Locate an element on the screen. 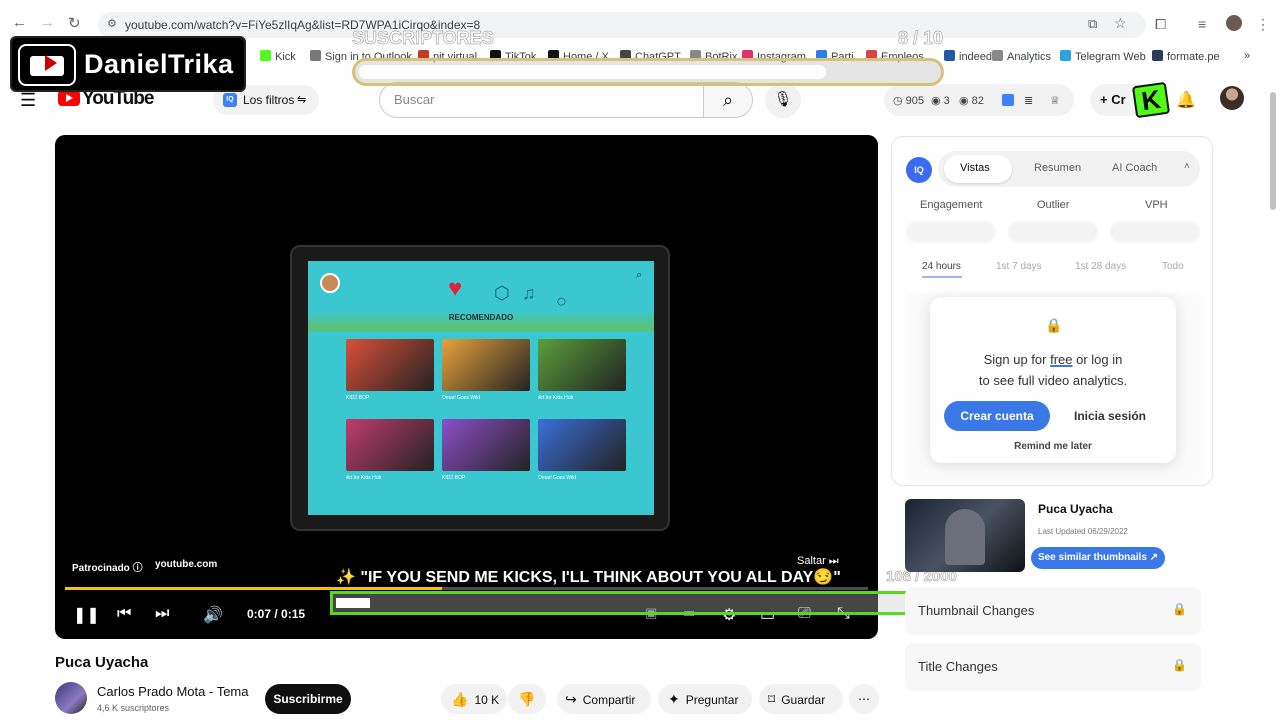  save-button: ⌑ Guardar is located at coordinates (801, 699).